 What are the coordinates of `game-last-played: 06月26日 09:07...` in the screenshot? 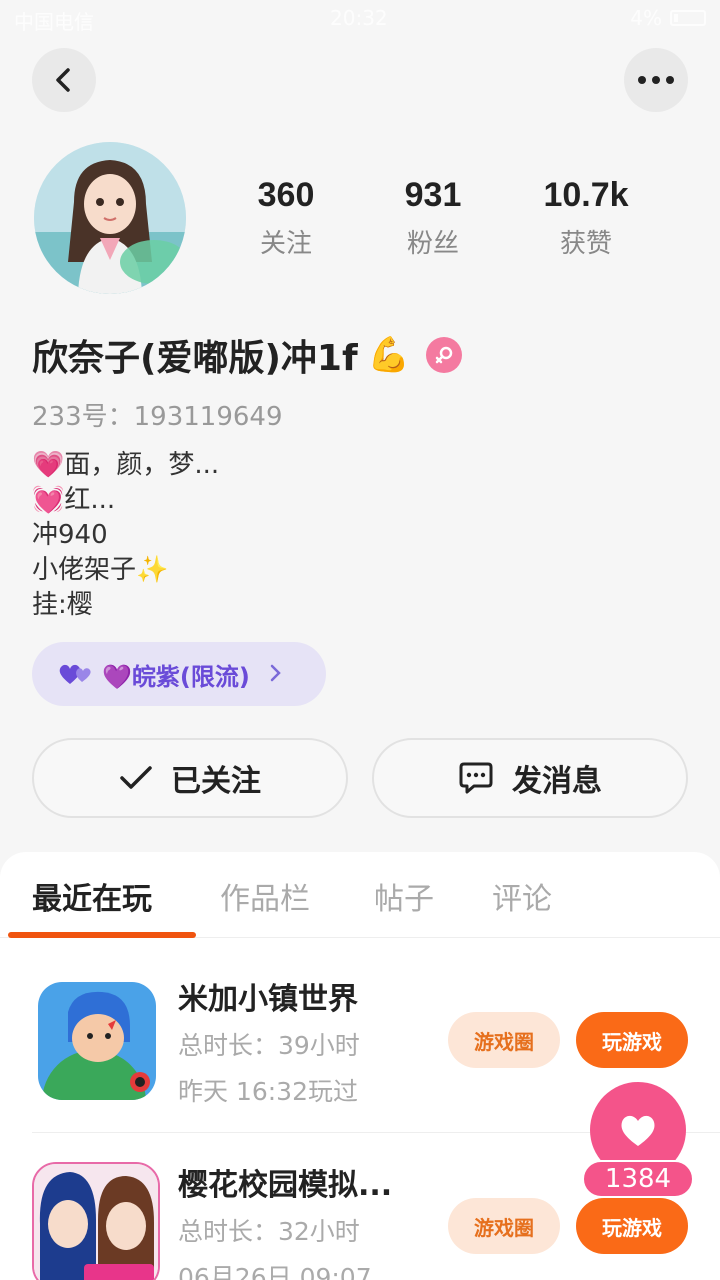 It's located at (287, 1271).